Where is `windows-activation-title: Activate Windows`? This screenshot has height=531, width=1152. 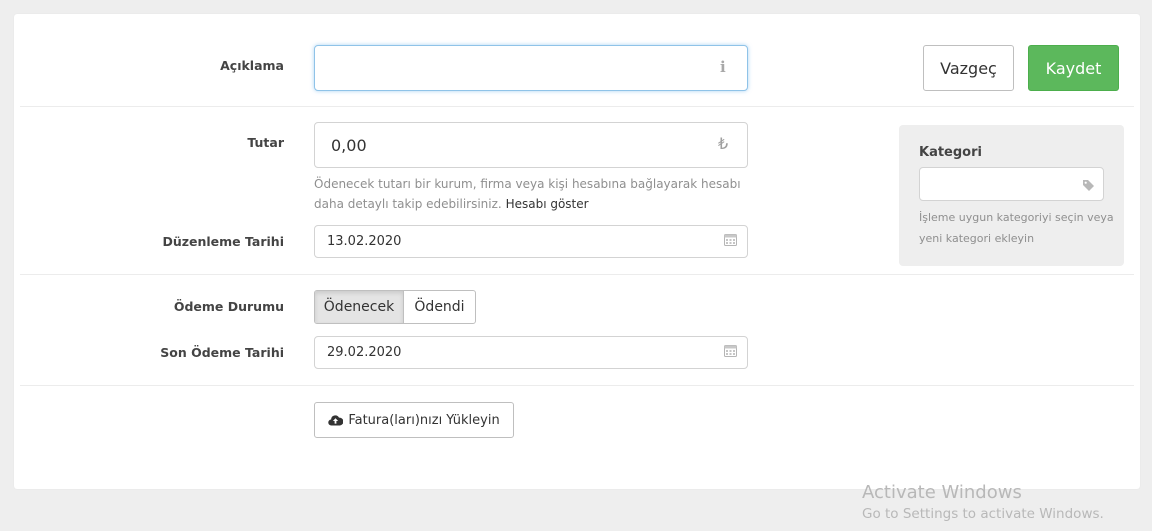
windows-activation-title: Activate Windows is located at coordinates (942, 492).